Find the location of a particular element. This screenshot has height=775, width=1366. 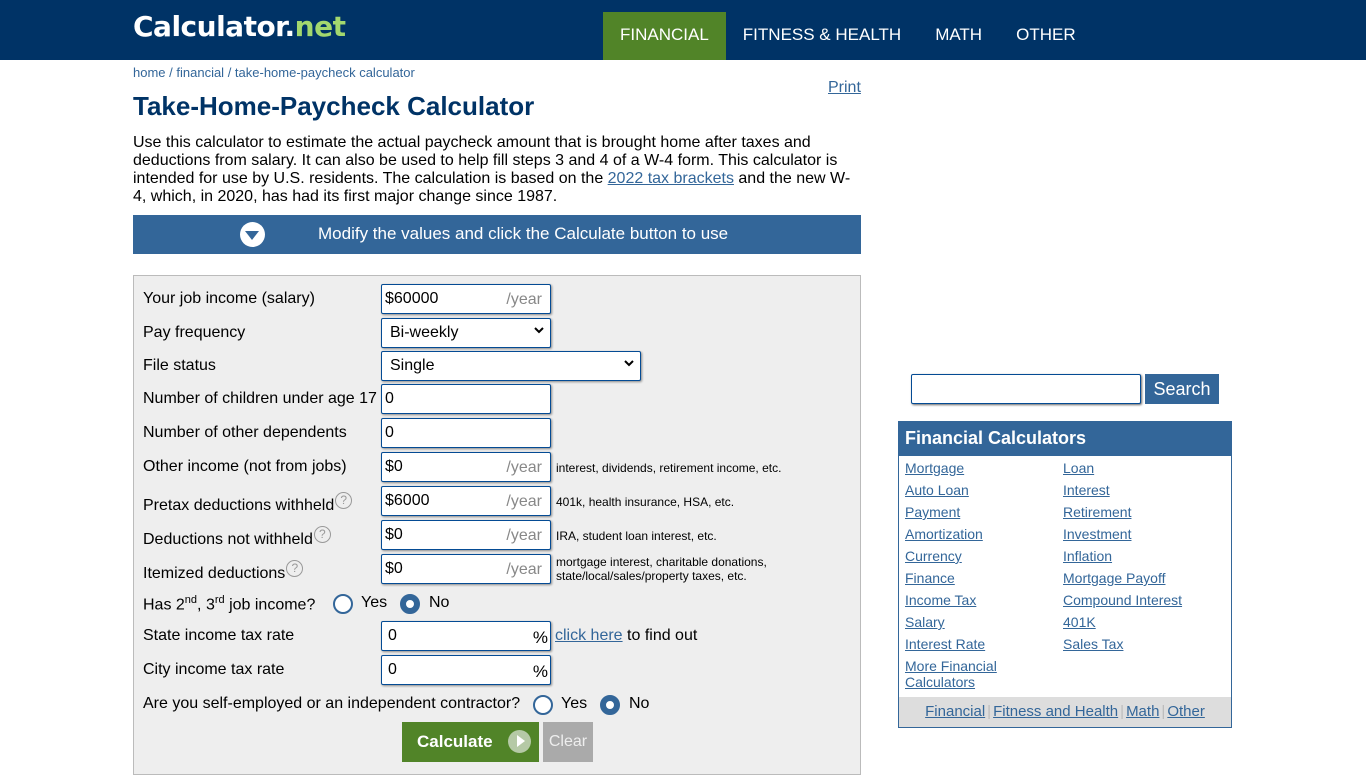

deductions-not-withheld-hint: IRA, student loan interest, etc. is located at coordinates (636, 536).